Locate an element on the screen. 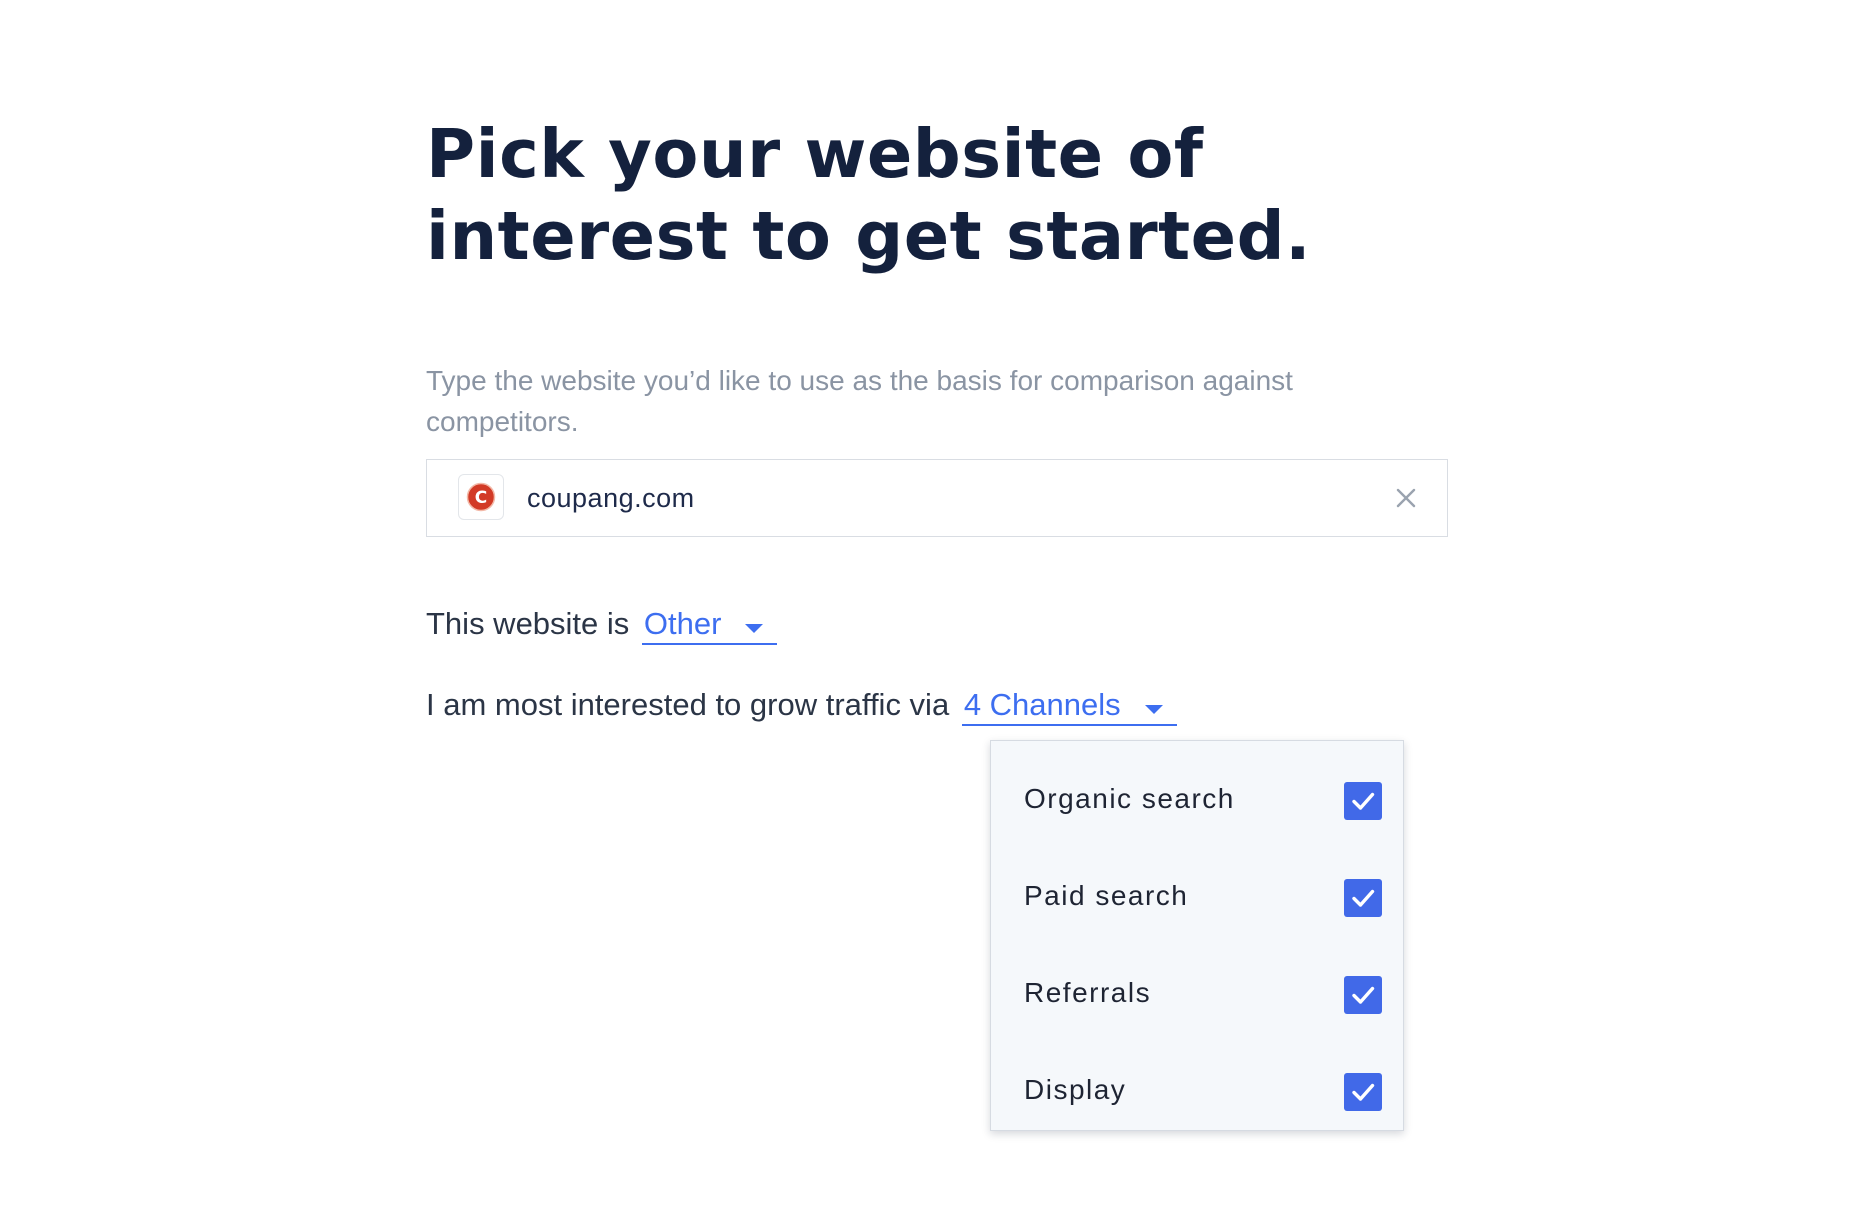 Image resolution: width=1860 pixels, height=1208 pixels. channels-selected: 4 Channels is located at coordinates (1042, 704).